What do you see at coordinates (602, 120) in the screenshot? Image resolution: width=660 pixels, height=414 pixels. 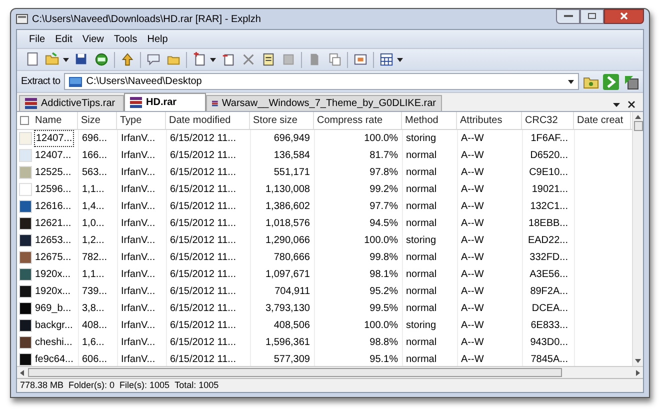 I see `column-header: Date creat` at bounding box center [602, 120].